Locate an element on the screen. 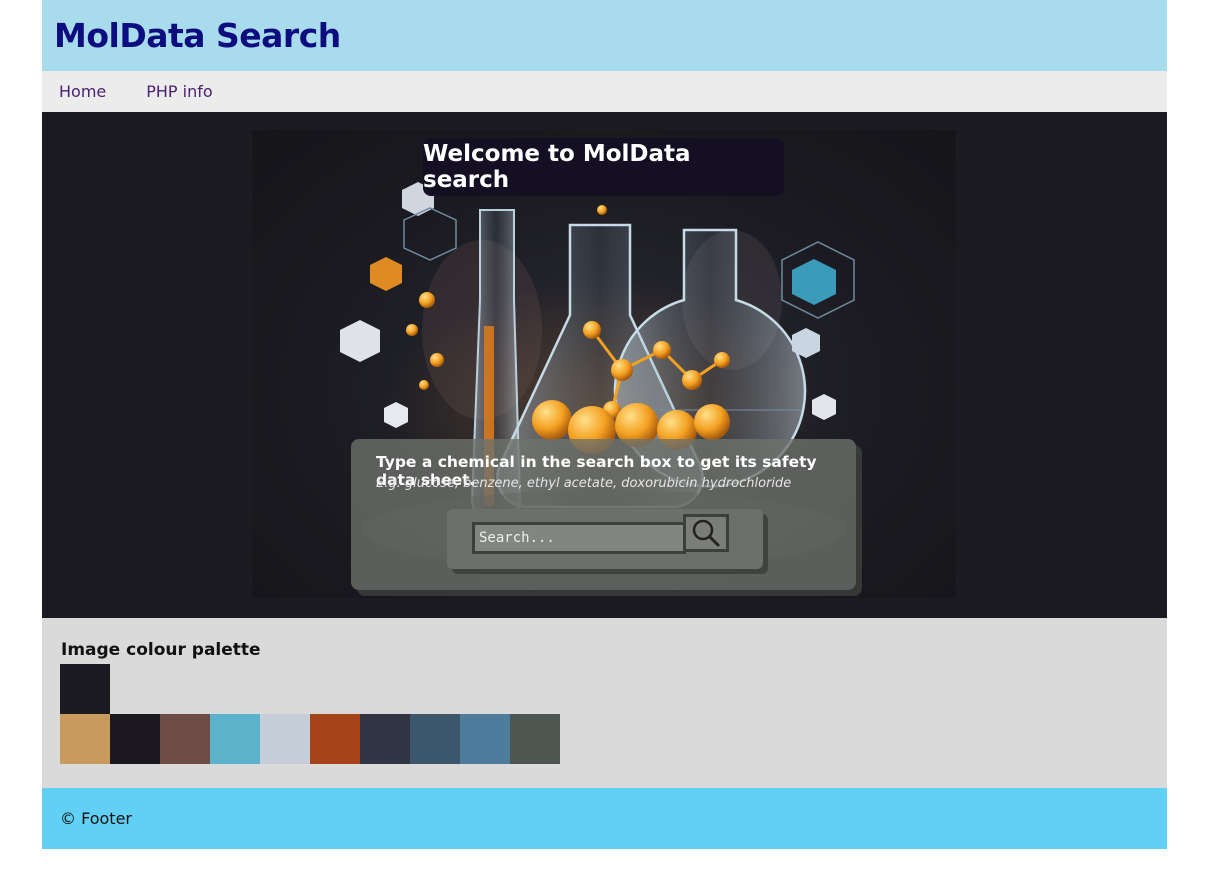 The image size is (1208, 879). nav-link-home: Home is located at coordinates (82, 91).